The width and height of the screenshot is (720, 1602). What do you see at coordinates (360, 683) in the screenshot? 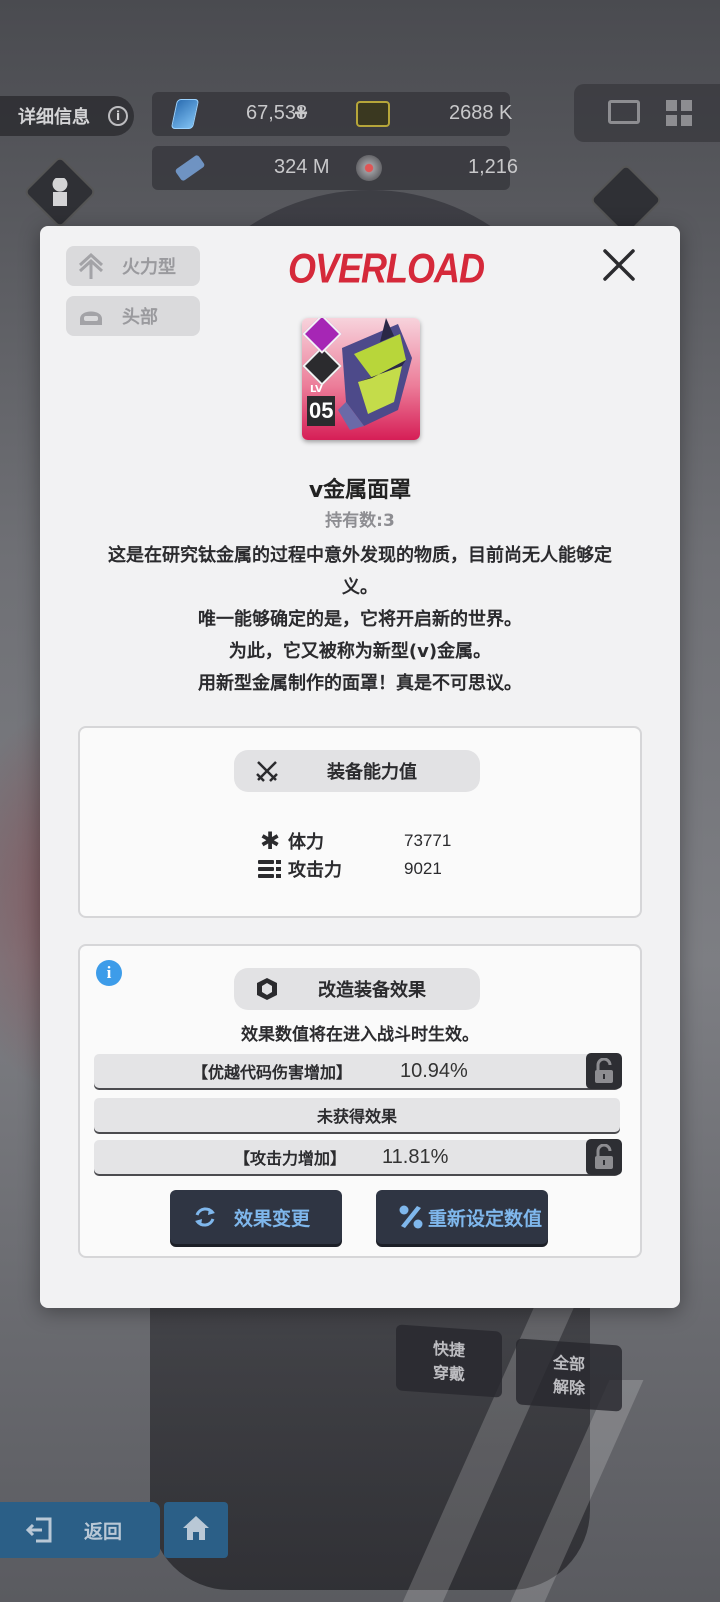
I see `description-line: 用新型金属制作的面罩！真是不可思议。` at bounding box center [360, 683].